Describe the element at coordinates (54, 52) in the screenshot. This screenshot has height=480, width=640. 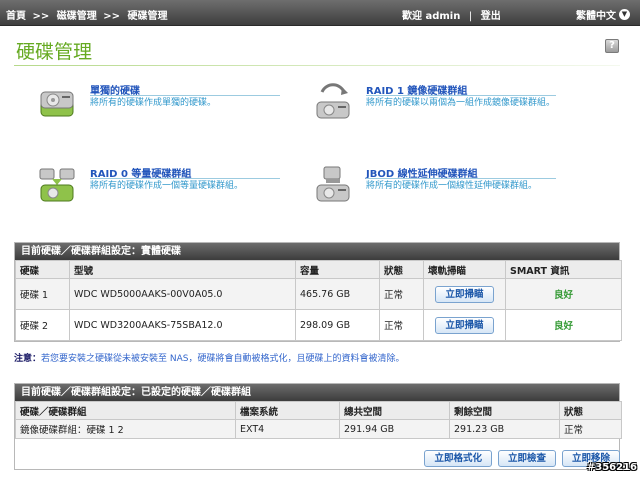
I see `page-title: 硬碟管理` at that location.